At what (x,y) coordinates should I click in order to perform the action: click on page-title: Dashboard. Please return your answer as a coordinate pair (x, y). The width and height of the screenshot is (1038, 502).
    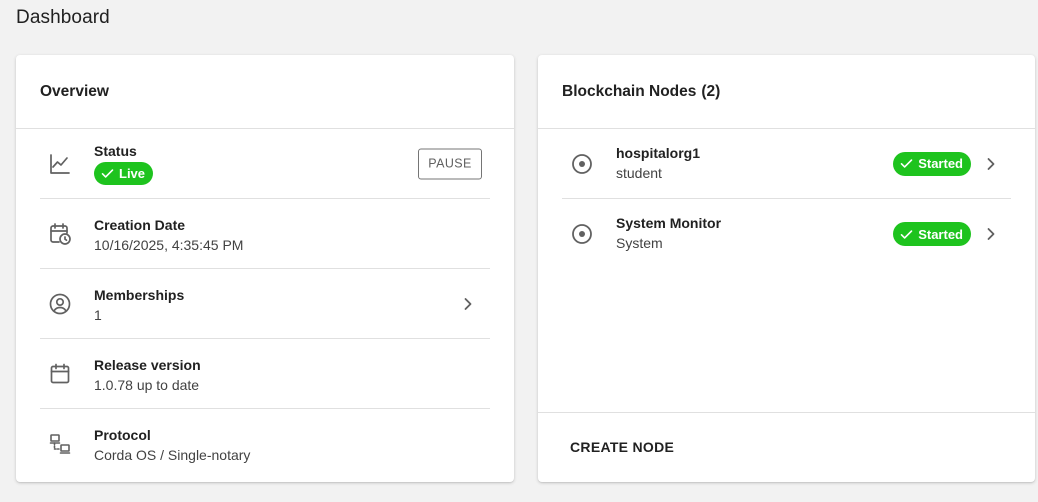
    Looking at the image, I should click on (63, 17).